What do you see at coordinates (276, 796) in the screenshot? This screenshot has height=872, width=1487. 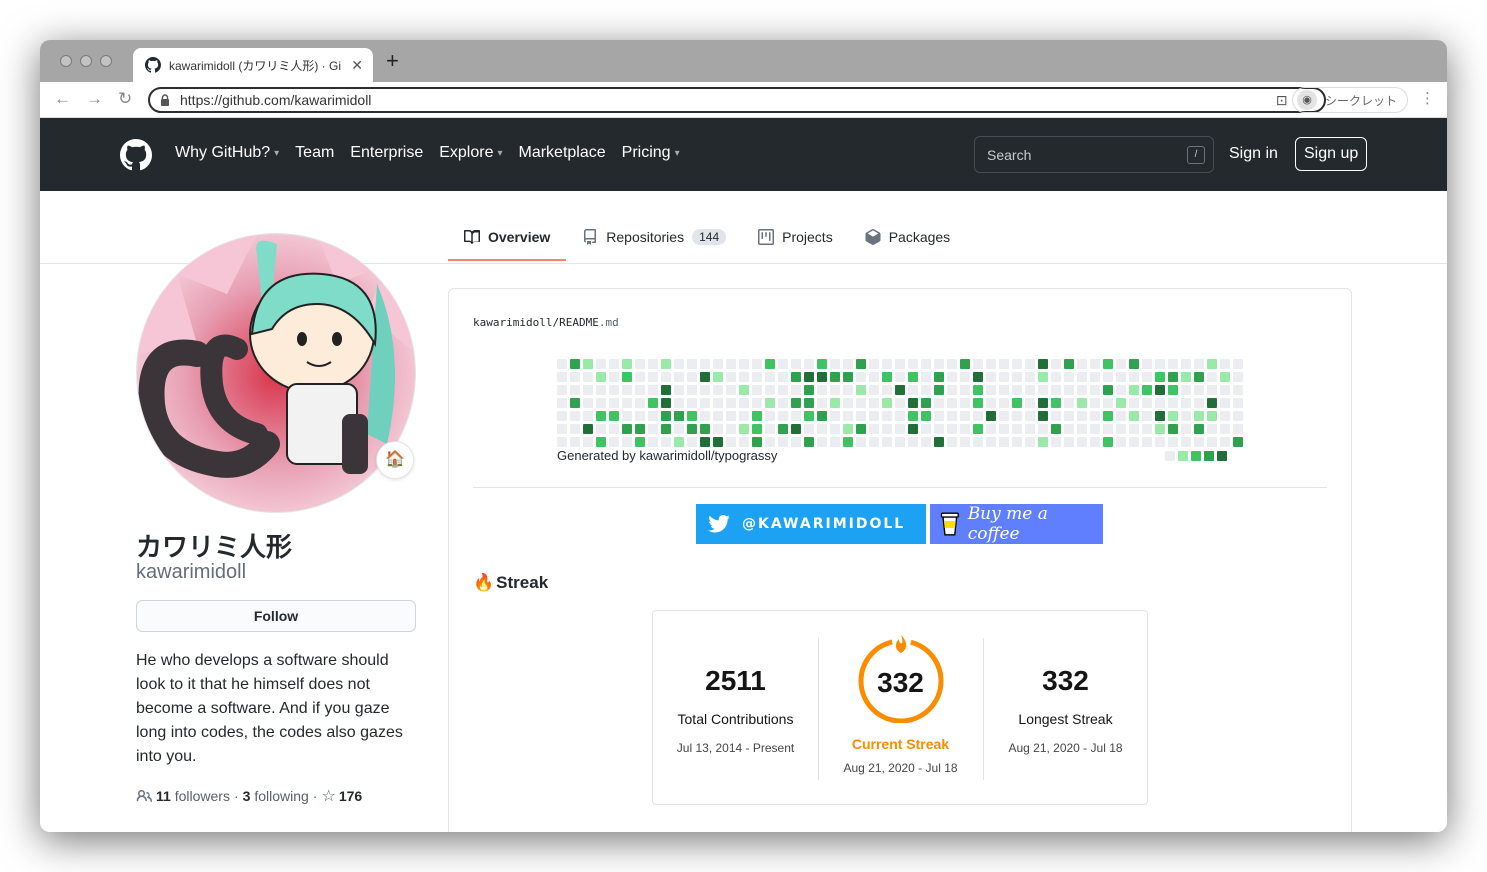 I see `following-link: 3 following` at bounding box center [276, 796].